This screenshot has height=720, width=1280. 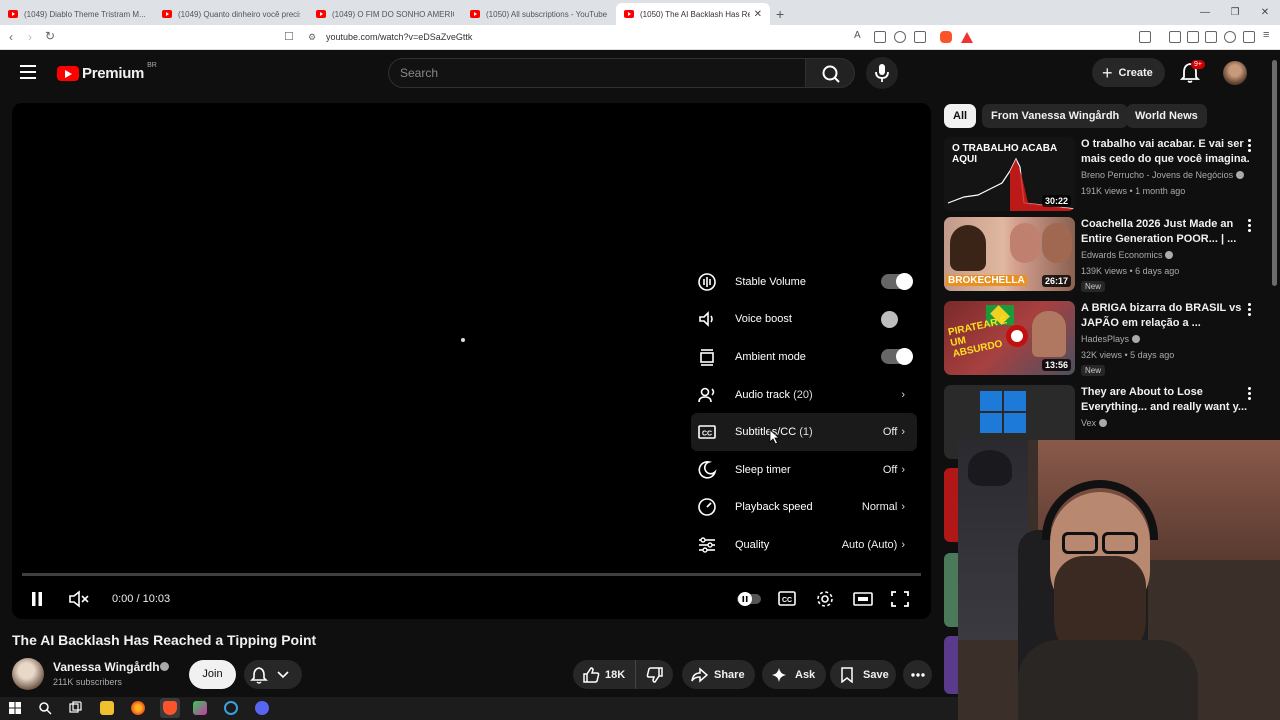 What do you see at coordinates (138, 708) in the screenshot?
I see `firefox-icon` at bounding box center [138, 708].